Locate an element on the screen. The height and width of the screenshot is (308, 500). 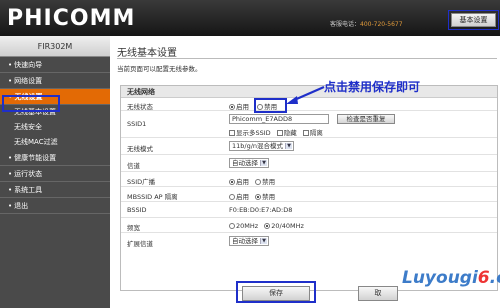
wireless-mode-select: 11b/g/n混合模式 ▼ is located at coordinates (262, 146).